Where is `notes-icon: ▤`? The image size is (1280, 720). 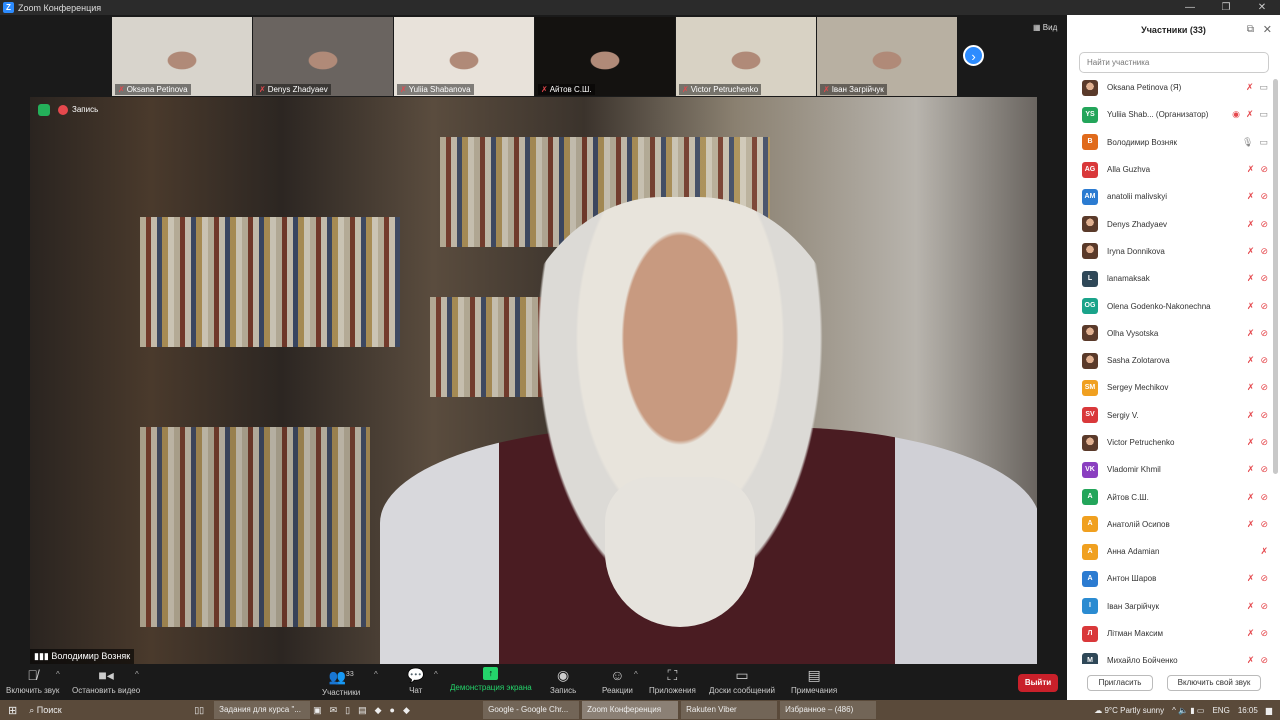
notes-icon: ▤ is located at coordinates (814, 675).